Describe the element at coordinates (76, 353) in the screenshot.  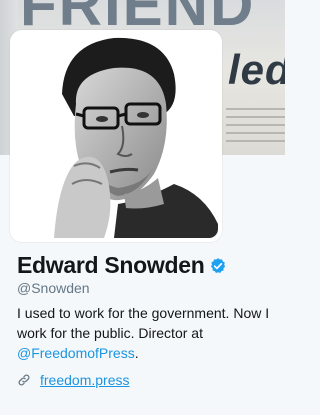
I see `bio-mention-link: @FreedomofPress` at that location.